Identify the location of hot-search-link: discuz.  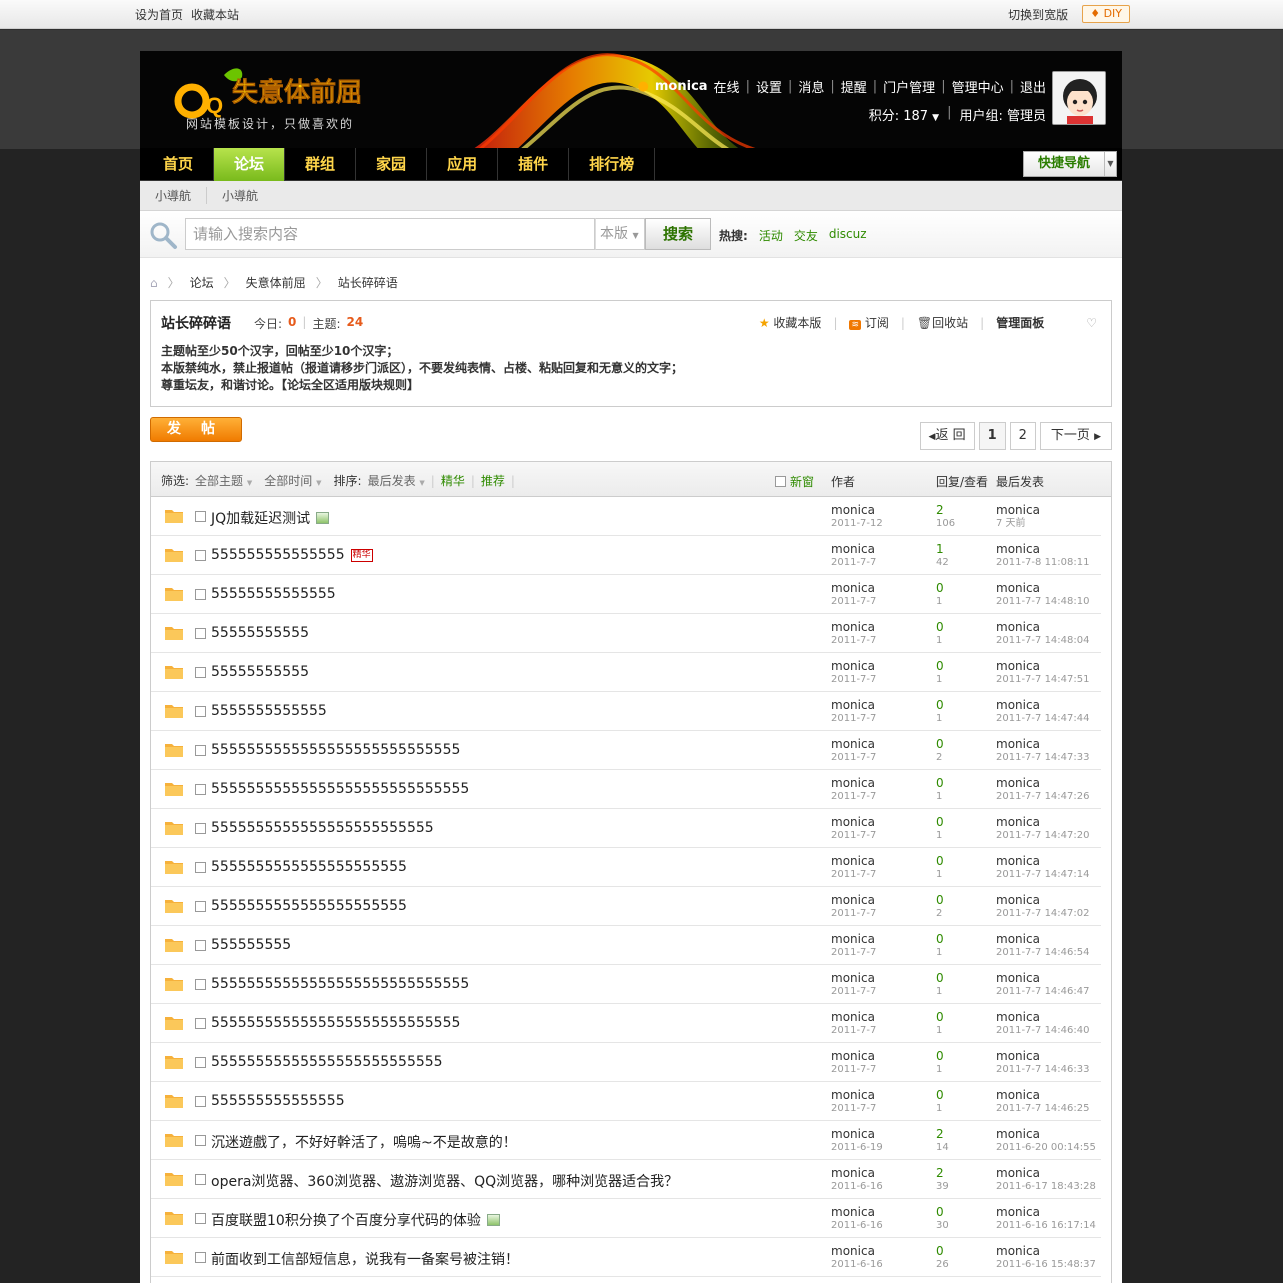
(848, 235).